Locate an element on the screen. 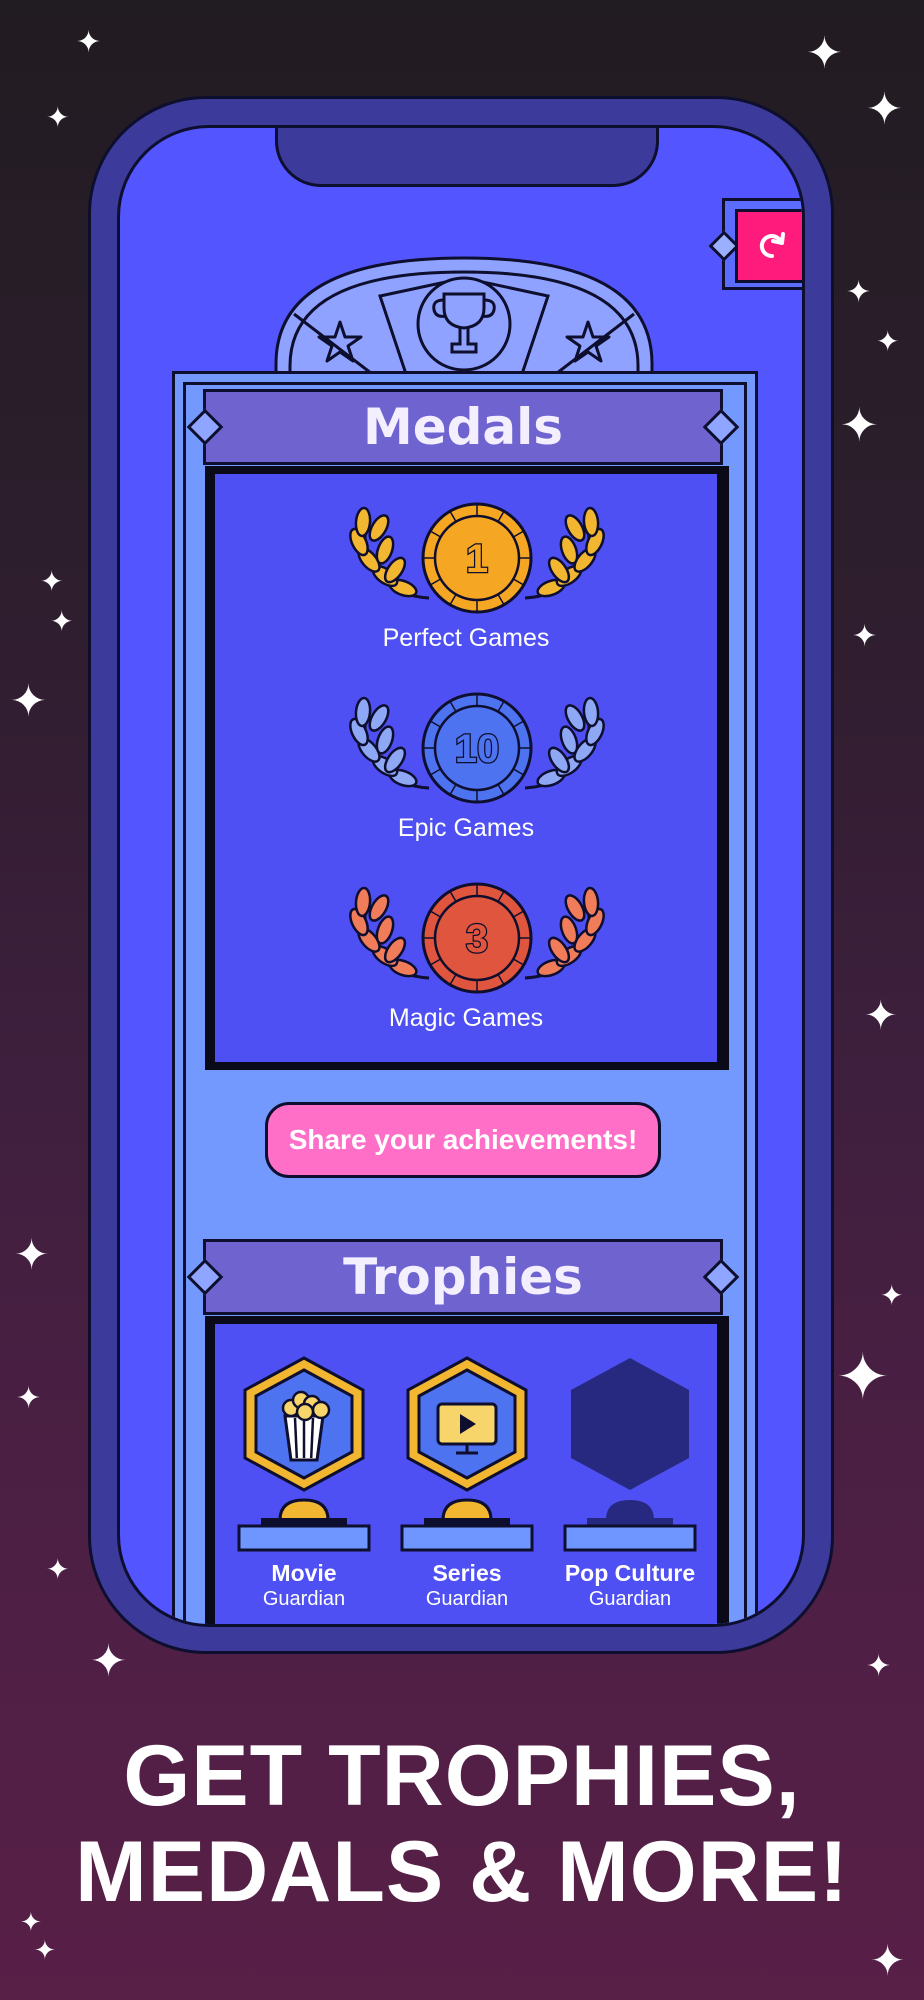 The height and width of the screenshot is (2000, 924). refresh-button is located at coordinates (755, 244).